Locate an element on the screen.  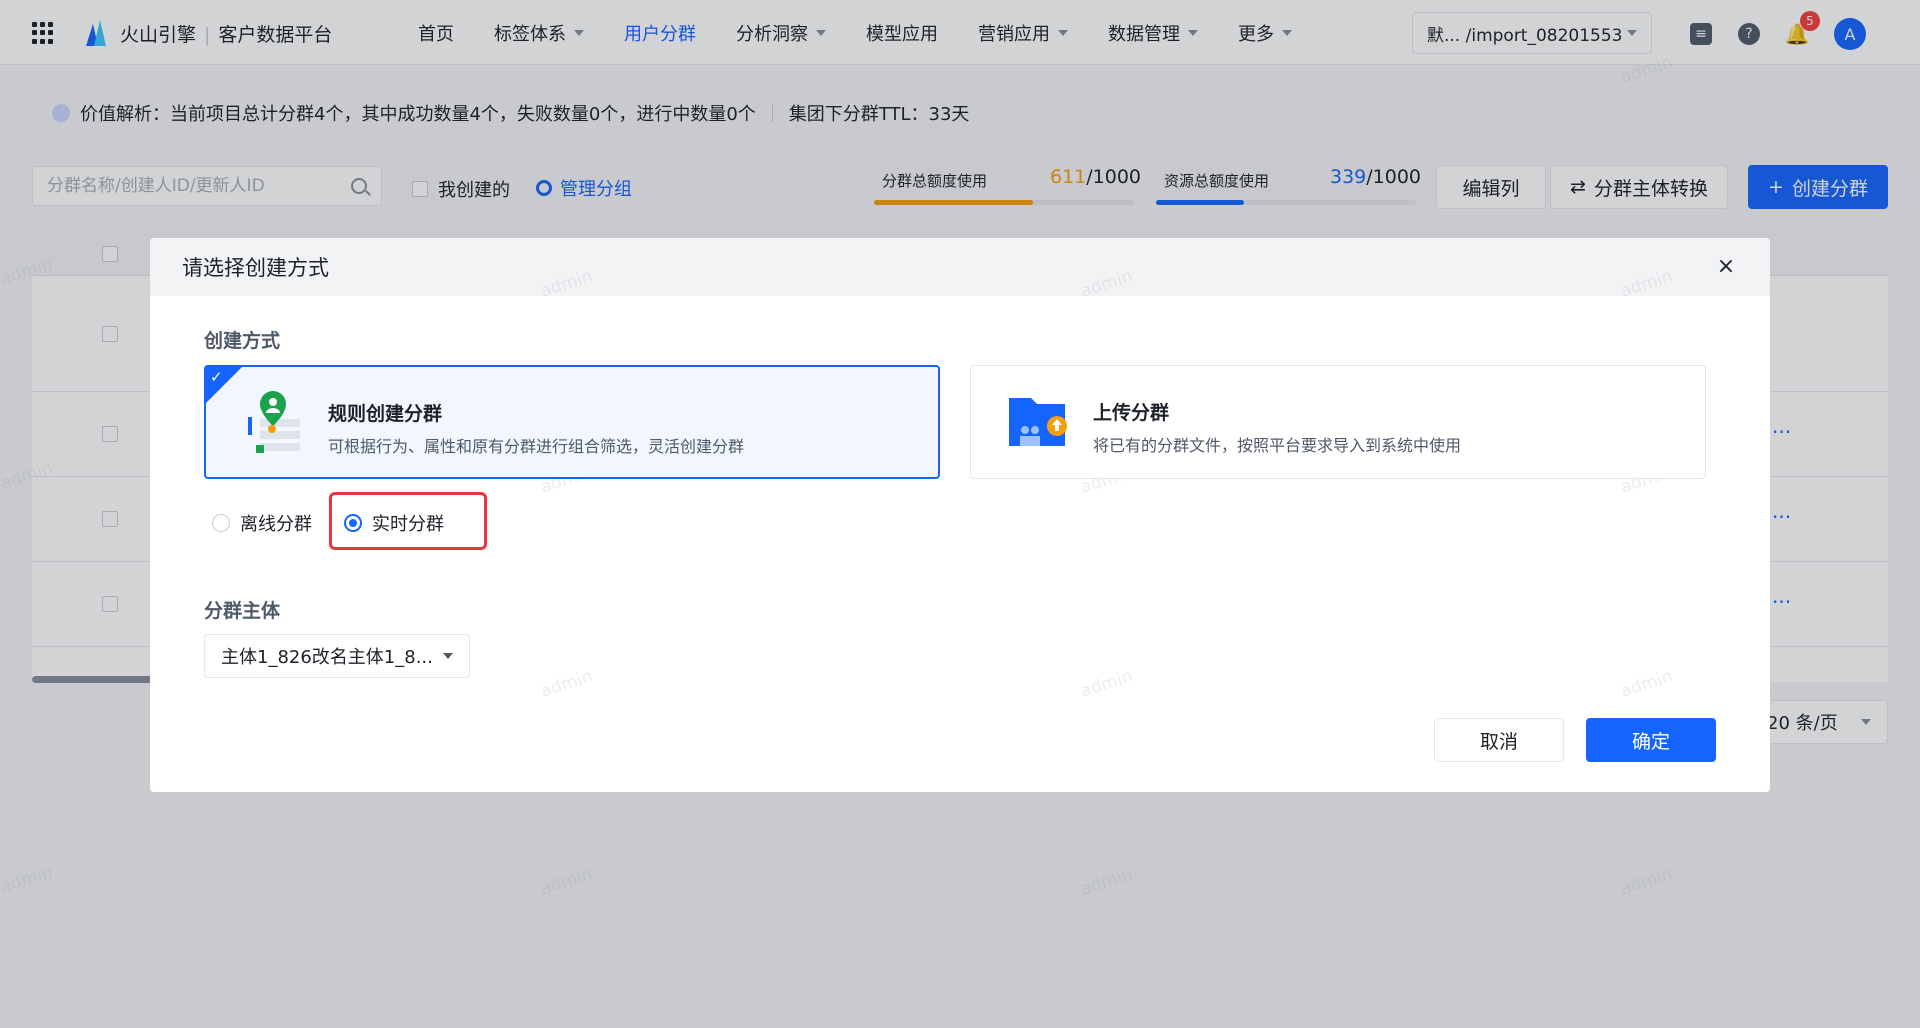
folder-upload-icon is located at coordinates (1038, 422).